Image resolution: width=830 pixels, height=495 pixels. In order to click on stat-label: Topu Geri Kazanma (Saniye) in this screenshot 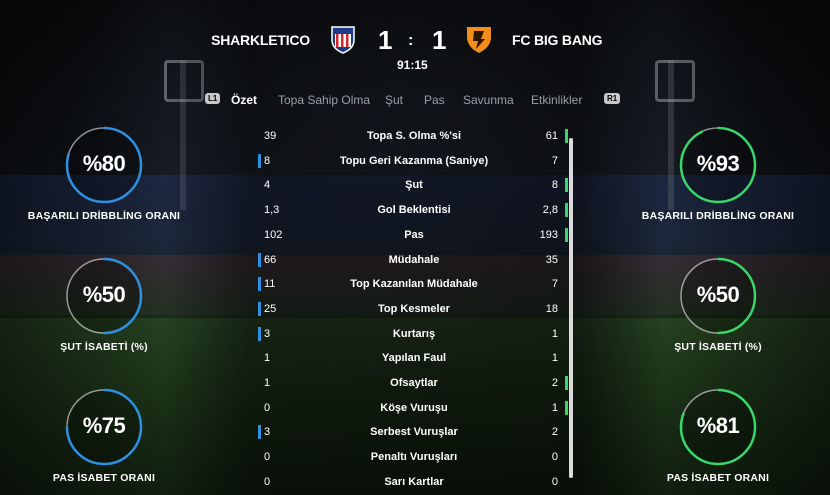, I will do `click(414, 160)`.